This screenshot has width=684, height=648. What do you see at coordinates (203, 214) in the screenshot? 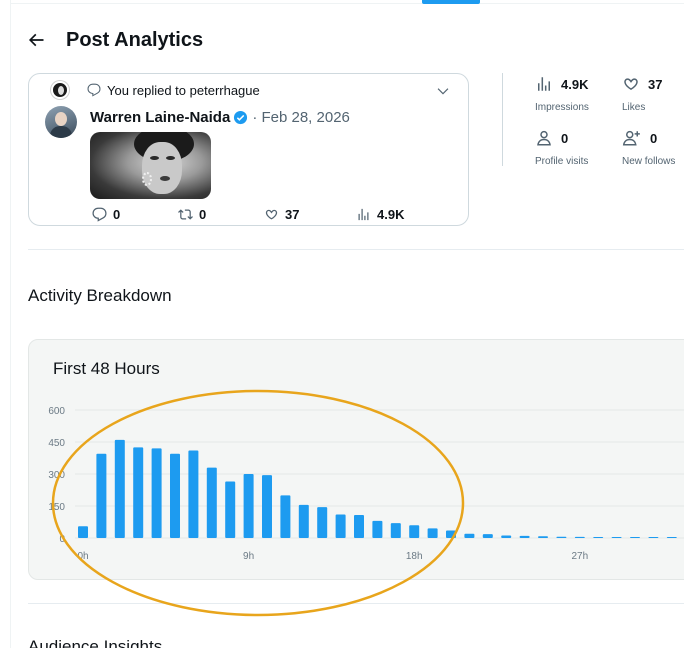
I see `repost-count: 0` at bounding box center [203, 214].